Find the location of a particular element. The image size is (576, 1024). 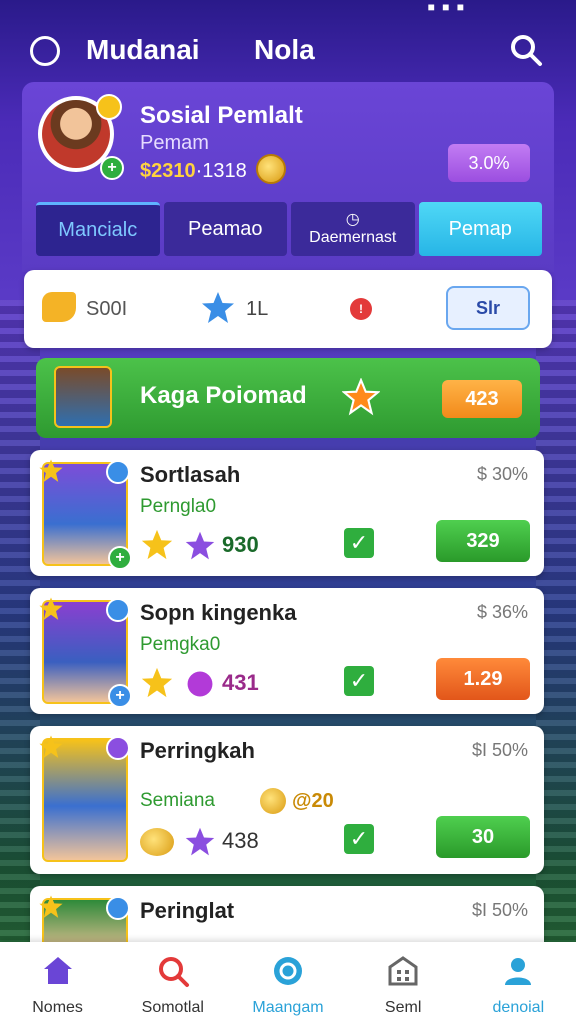

card-button: 30 is located at coordinates (483, 837).